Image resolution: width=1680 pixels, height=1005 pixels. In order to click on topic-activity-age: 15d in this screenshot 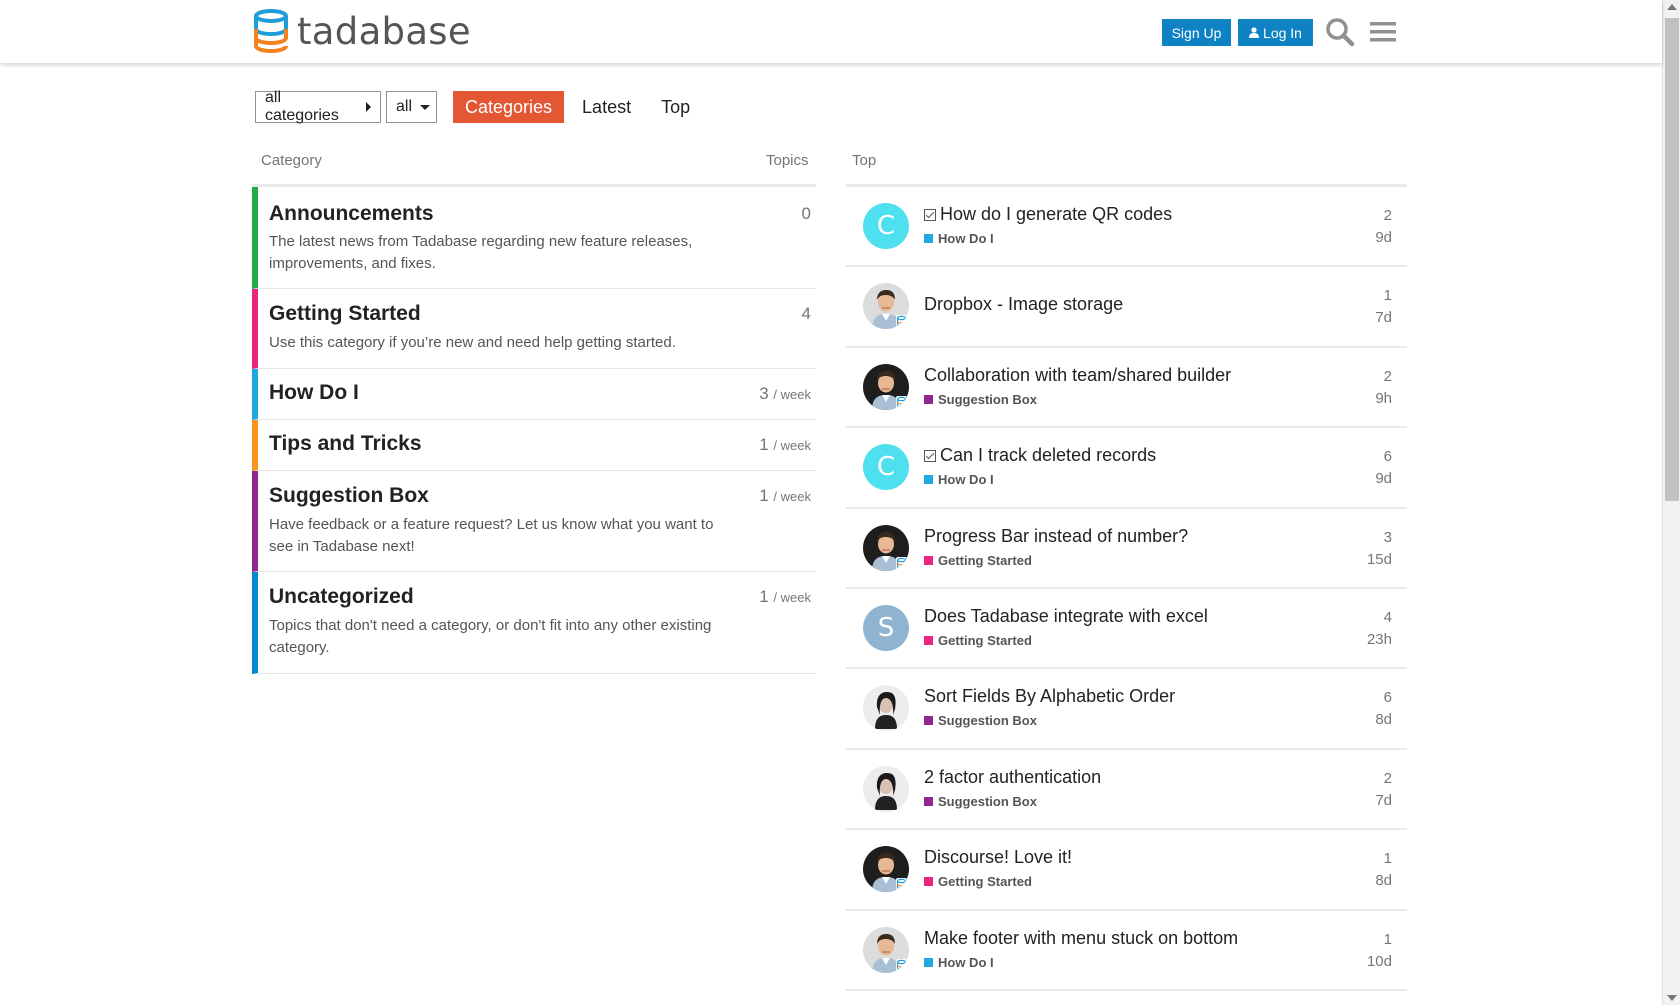, I will do `click(1379, 559)`.